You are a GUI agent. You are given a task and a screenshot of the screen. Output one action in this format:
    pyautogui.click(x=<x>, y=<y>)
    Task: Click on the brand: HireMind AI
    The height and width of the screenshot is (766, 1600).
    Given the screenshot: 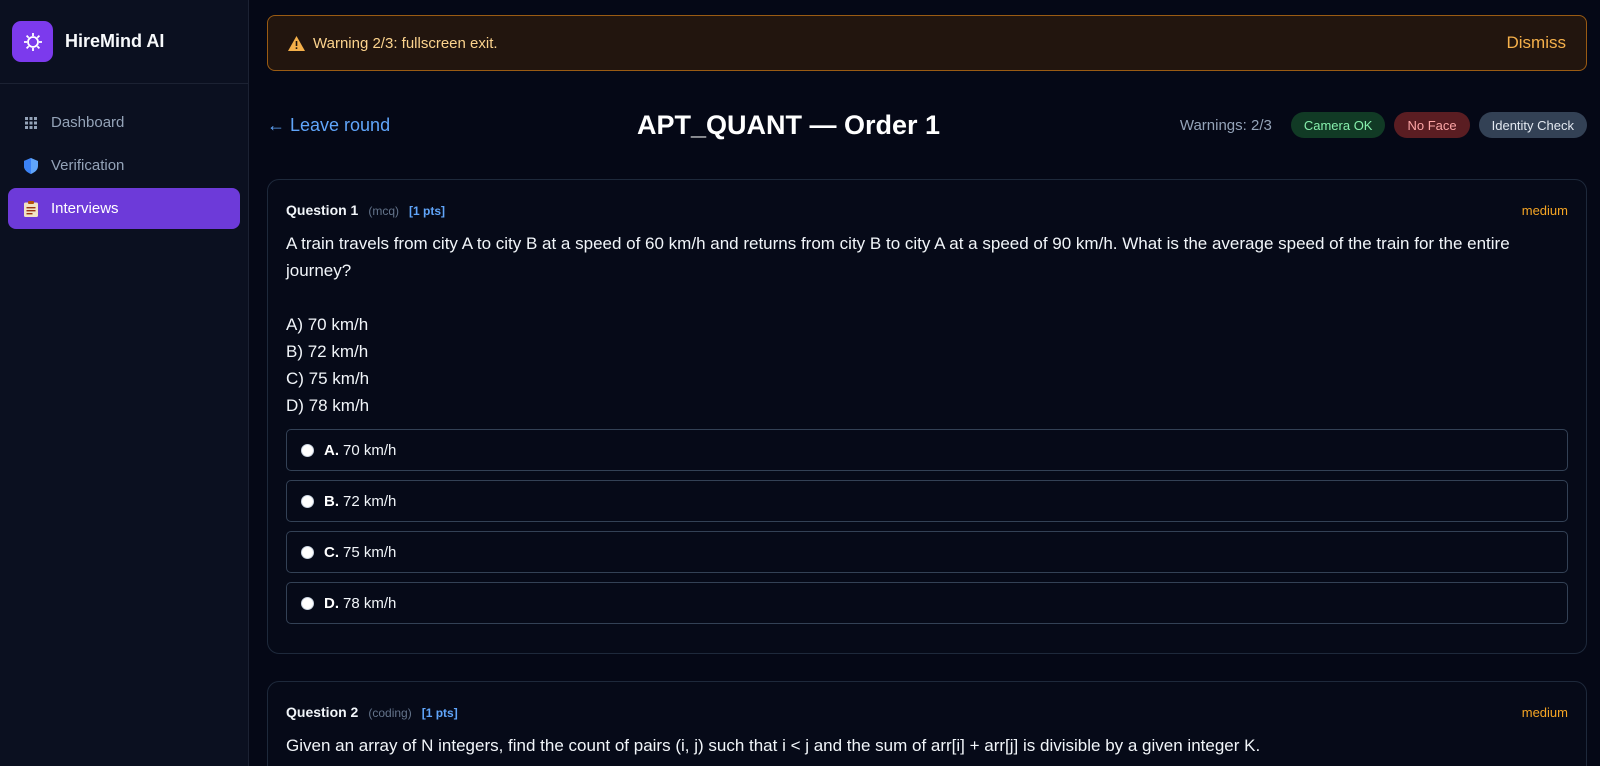 What is the action you would take?
    pyautogui.click(x=124, y=42)
    